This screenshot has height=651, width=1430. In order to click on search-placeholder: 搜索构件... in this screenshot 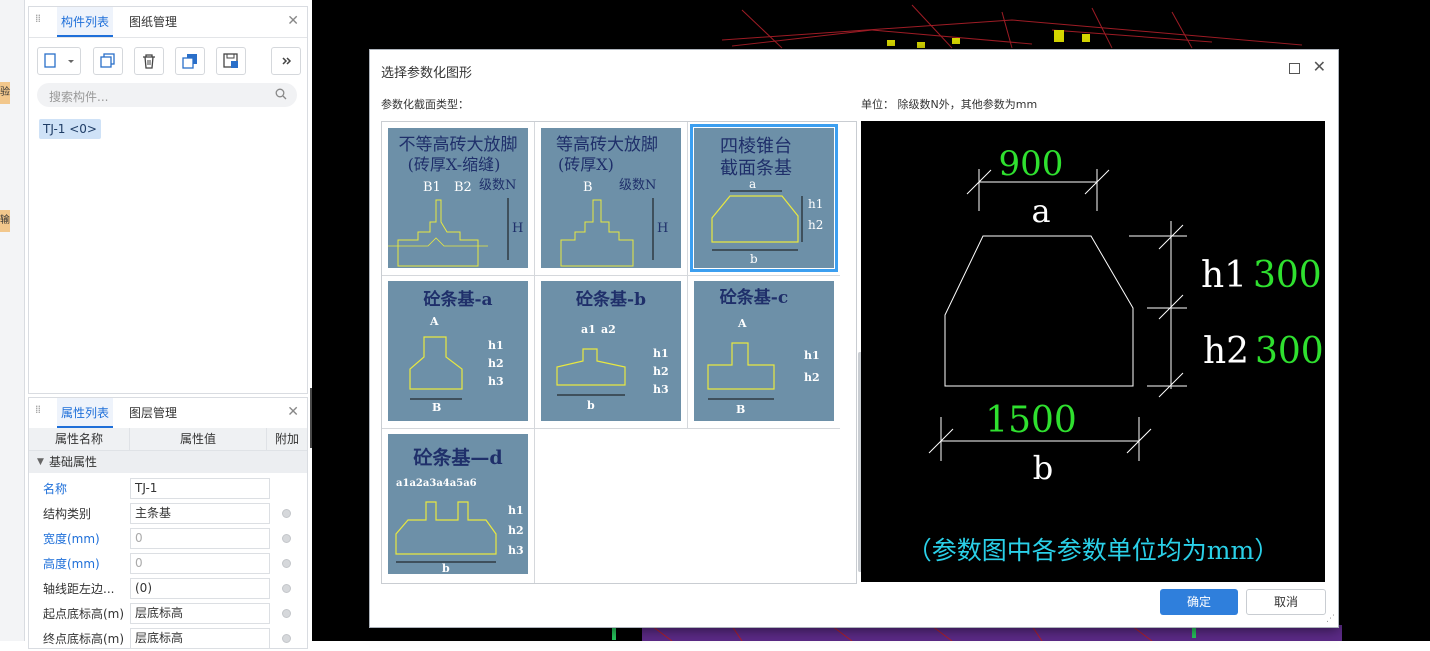, I will do `click(78, 96)`.